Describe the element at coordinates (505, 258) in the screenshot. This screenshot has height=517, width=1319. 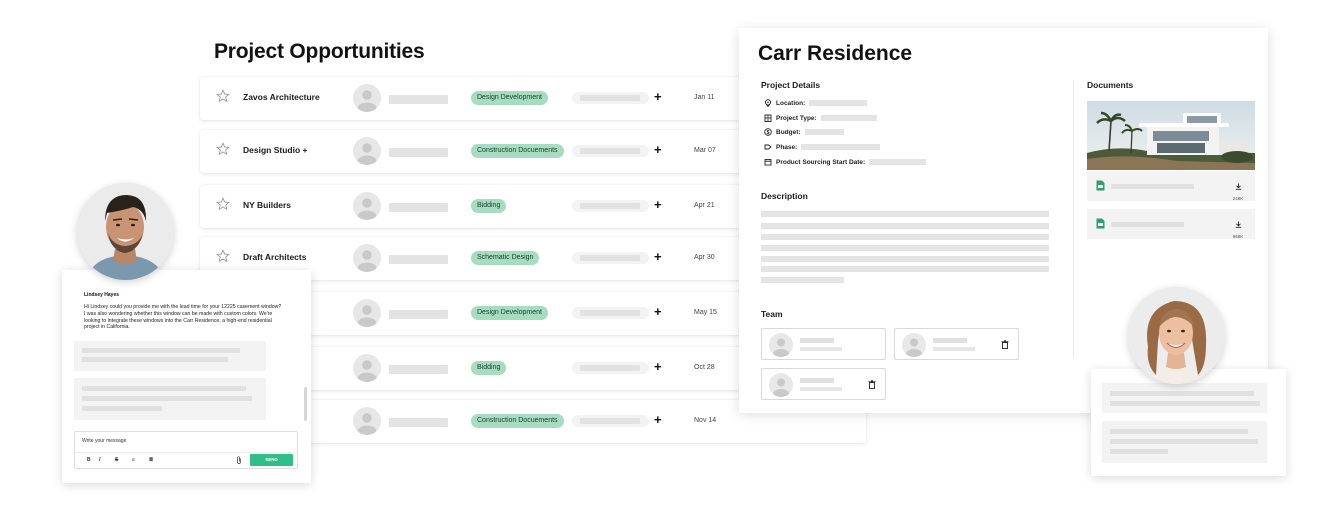
I see `stage-tag: Schematic Design` at that location.